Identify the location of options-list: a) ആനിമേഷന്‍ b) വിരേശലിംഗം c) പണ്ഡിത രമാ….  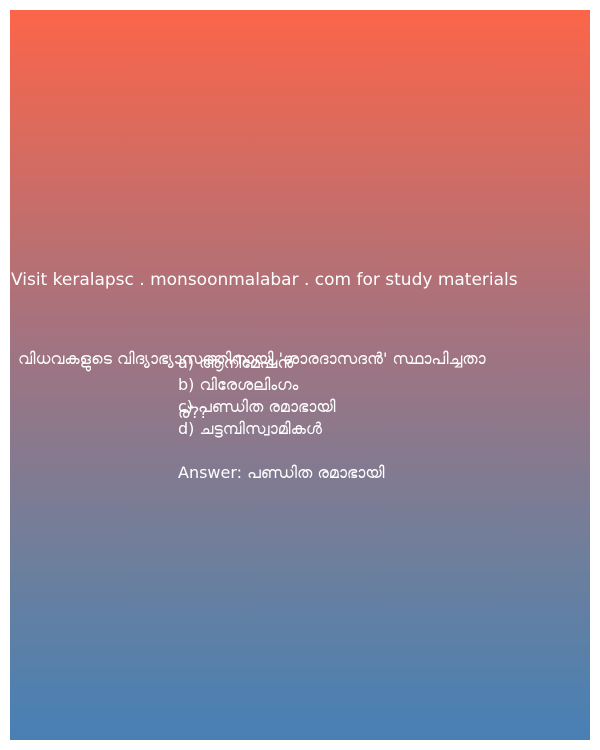
(257, 396).